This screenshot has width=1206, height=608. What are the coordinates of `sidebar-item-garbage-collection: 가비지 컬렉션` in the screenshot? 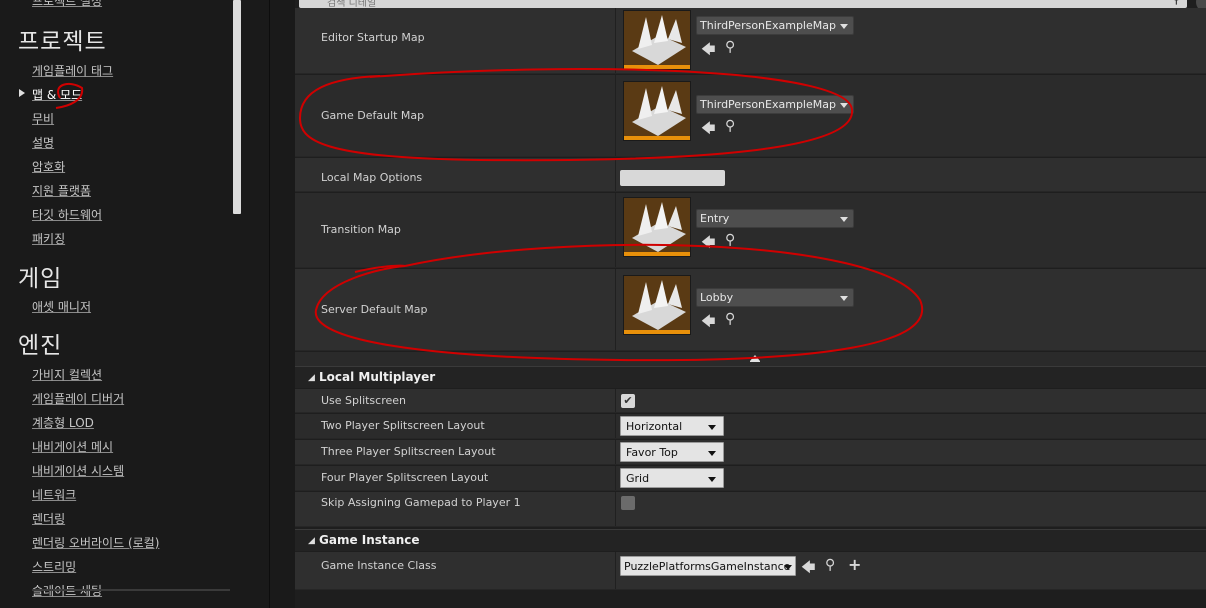 It's located at (67, 374).